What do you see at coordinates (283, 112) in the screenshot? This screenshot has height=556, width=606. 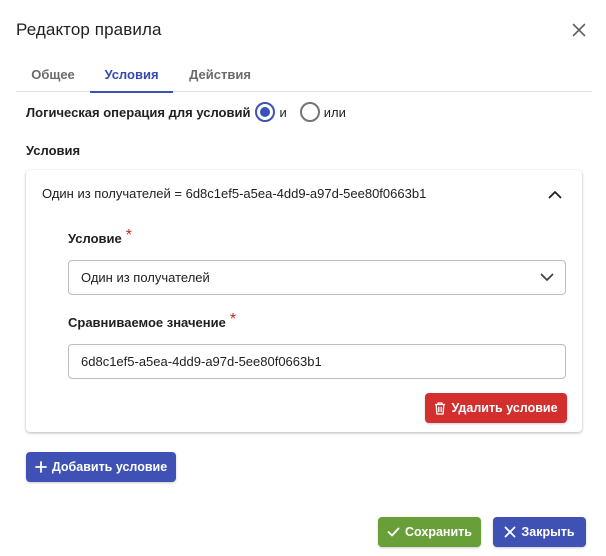 I see `radio-and-label: и` at bounding box center [283, 112].